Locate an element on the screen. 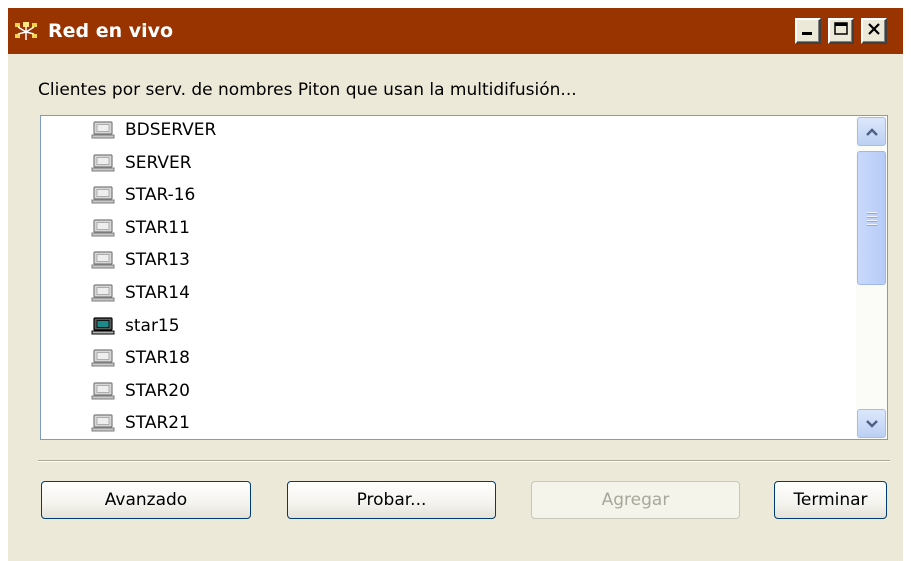 The height and width of the screenshot is (561, 911). list-item-label: STAR13 is located at coordinates (157, 260).